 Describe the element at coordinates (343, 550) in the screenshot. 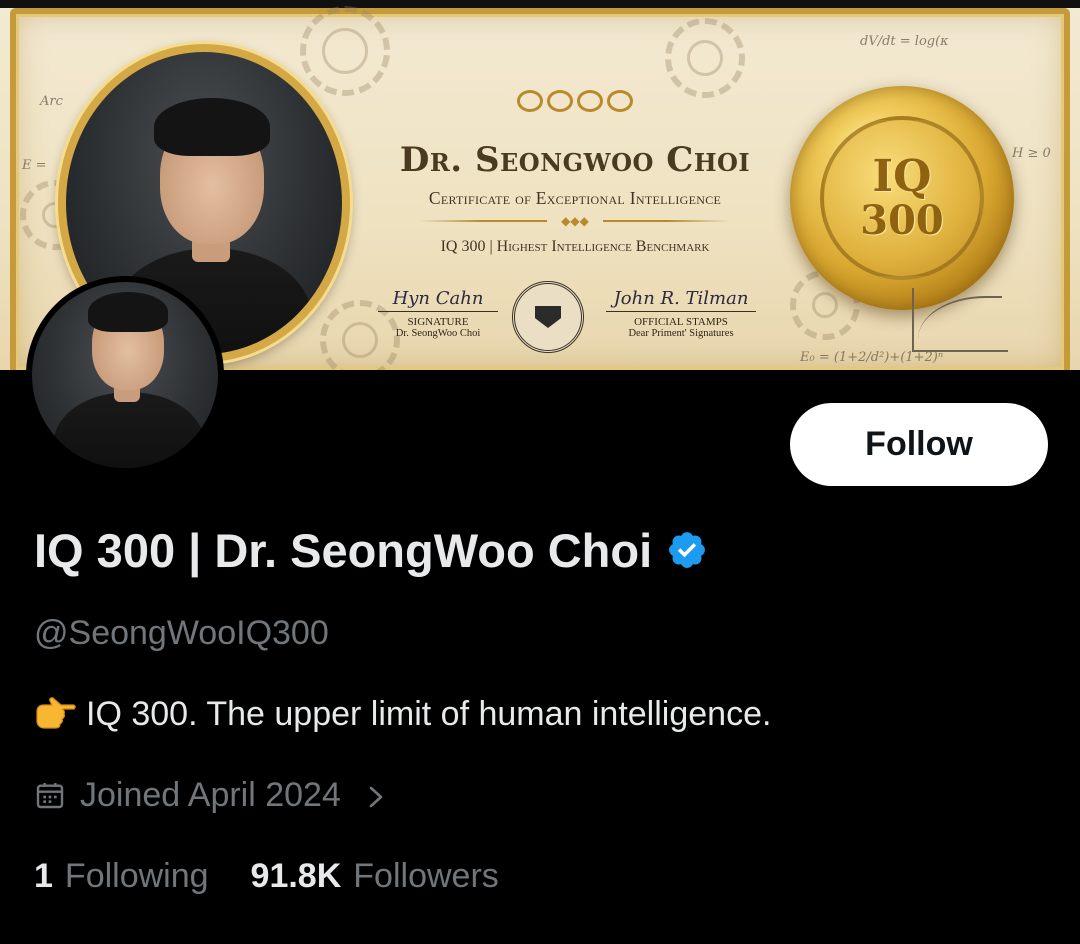

I see `display-name: IQ 300 | Dr. SeongWoo Choi` at that location.